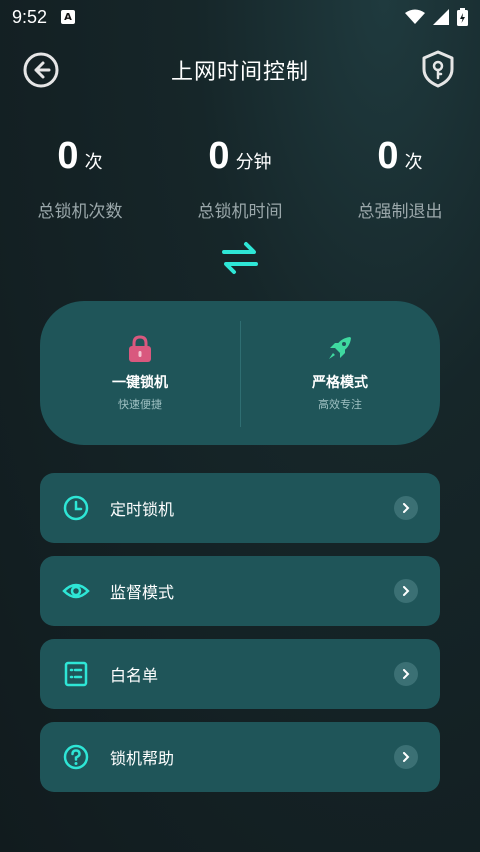 The width and height of the screenshot is (480, 852). What do you see at coordinates (400, 178) in the screenshot?
I see `stat-force-exit: 0 次 总强制退出` at bounding box center [400, 178].